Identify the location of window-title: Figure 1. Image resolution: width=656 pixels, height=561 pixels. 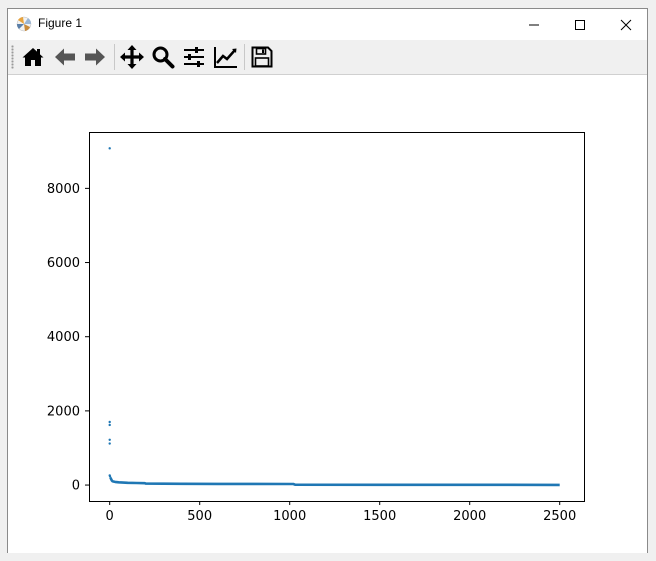
(60, 23).